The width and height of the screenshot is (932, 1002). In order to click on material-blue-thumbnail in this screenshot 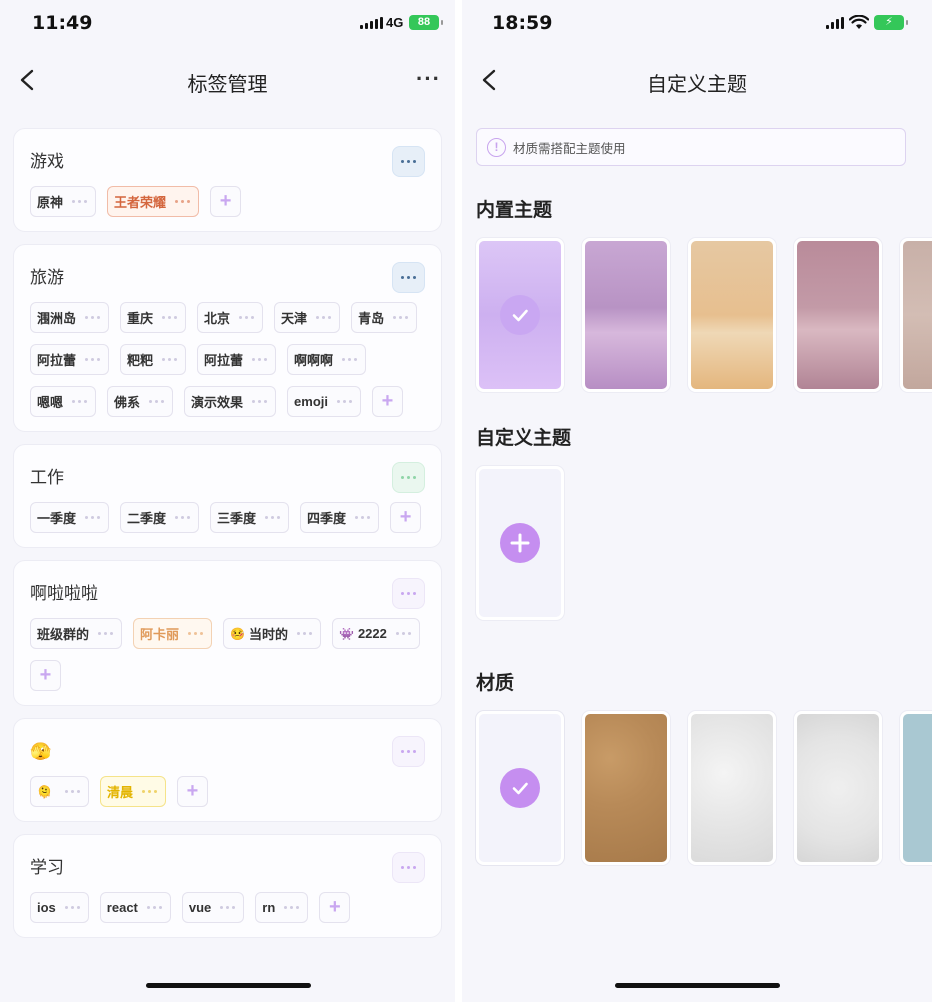, I will do `click(916, 788)`.